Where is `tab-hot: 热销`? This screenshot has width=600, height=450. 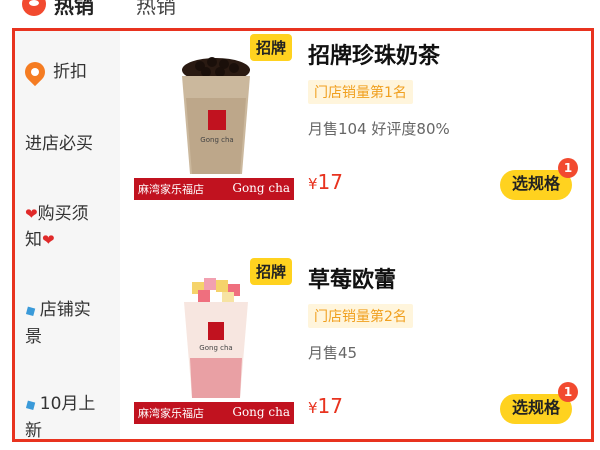
tab-hot: 热销 is located at coordinates (156, 9).